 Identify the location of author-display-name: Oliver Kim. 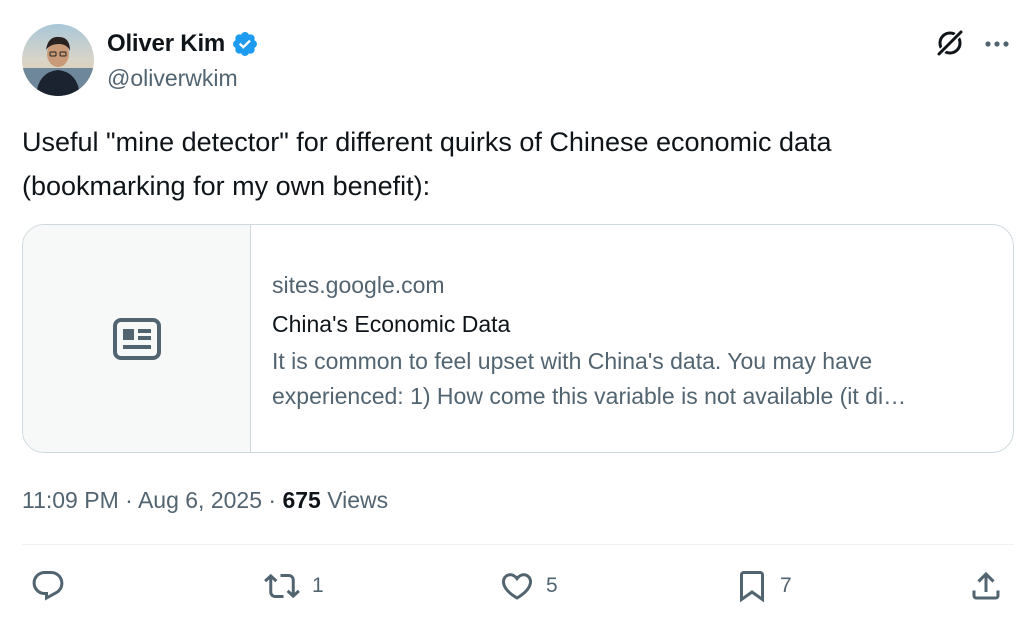
(166, 44).